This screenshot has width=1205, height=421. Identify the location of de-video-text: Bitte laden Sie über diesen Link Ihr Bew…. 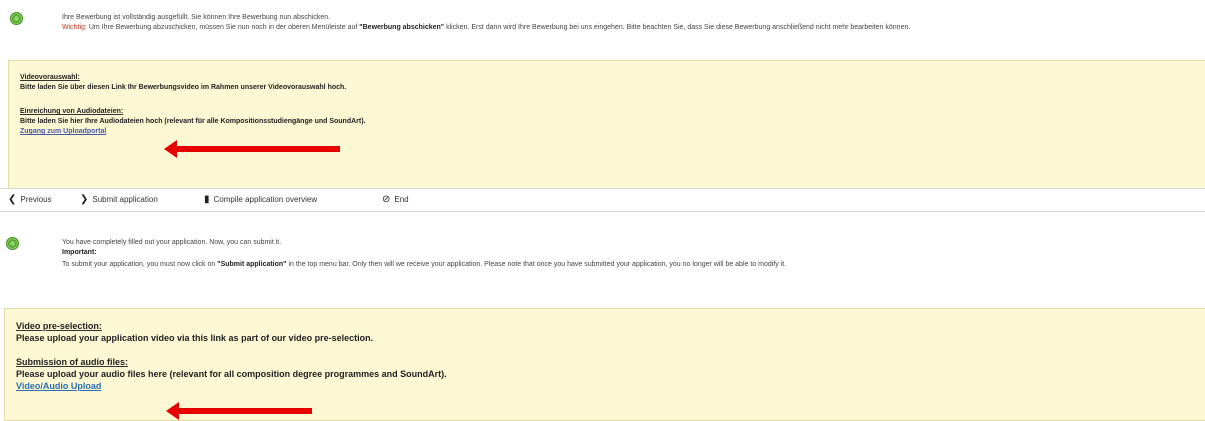
(183, 87).